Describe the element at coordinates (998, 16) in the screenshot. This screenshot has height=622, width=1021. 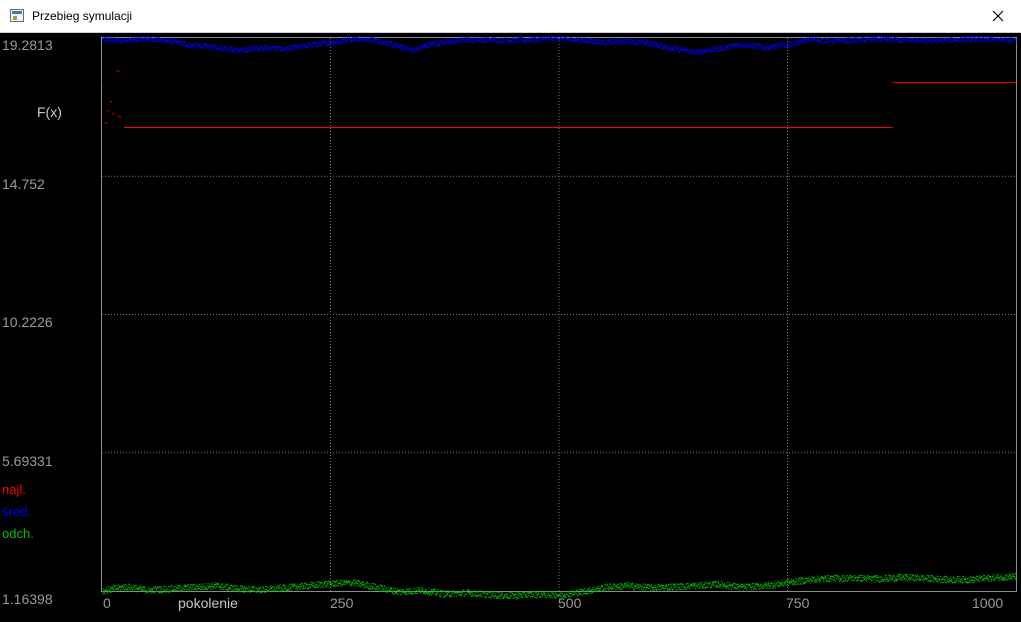
I see `close-button` at that location.